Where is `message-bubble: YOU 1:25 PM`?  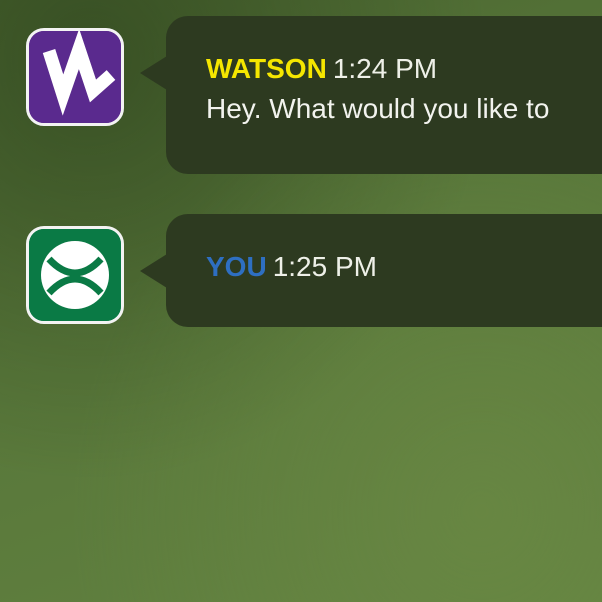
message-bubble: YOU 1:25 PM is located at coordinates (371, 270).